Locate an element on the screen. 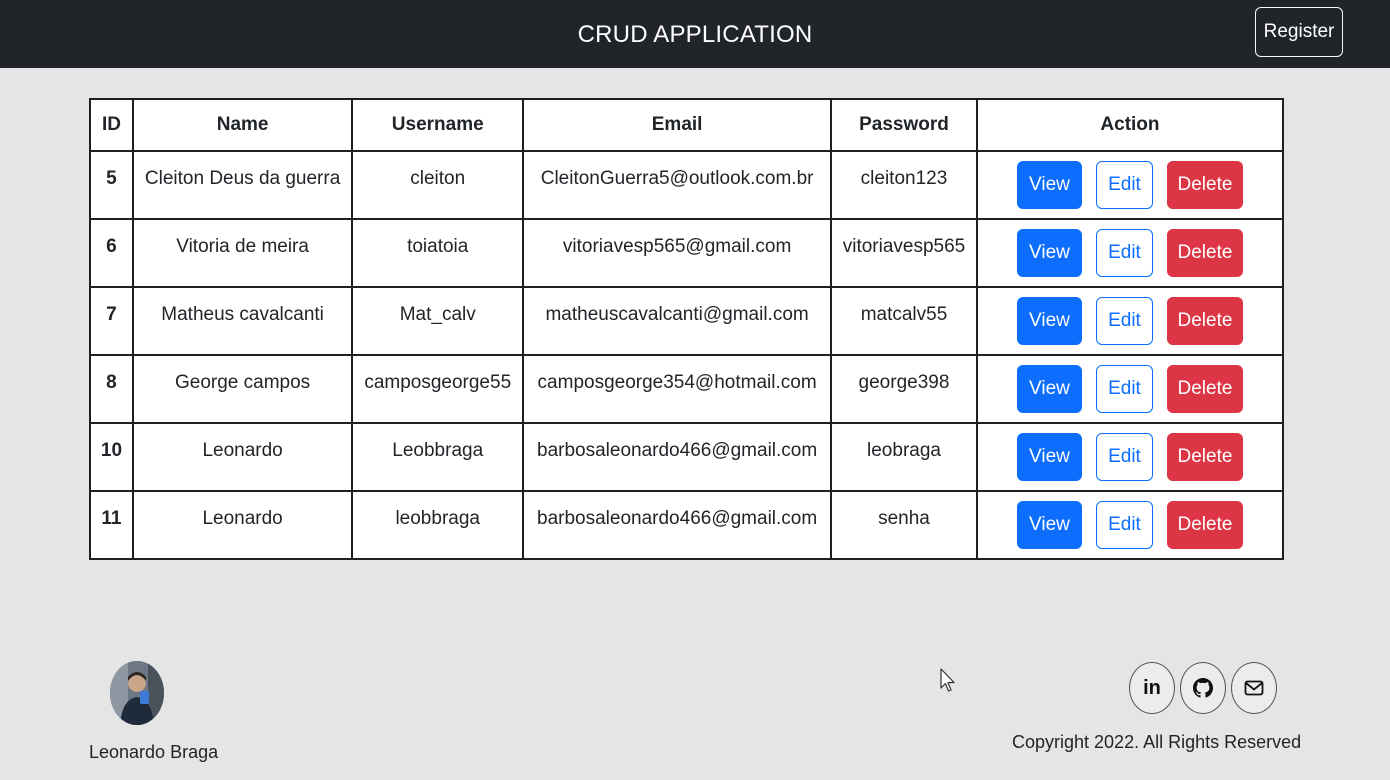 The width and height of the screenshot is (1390, 780). register-button: Register is located at coordinates (1299, 32).